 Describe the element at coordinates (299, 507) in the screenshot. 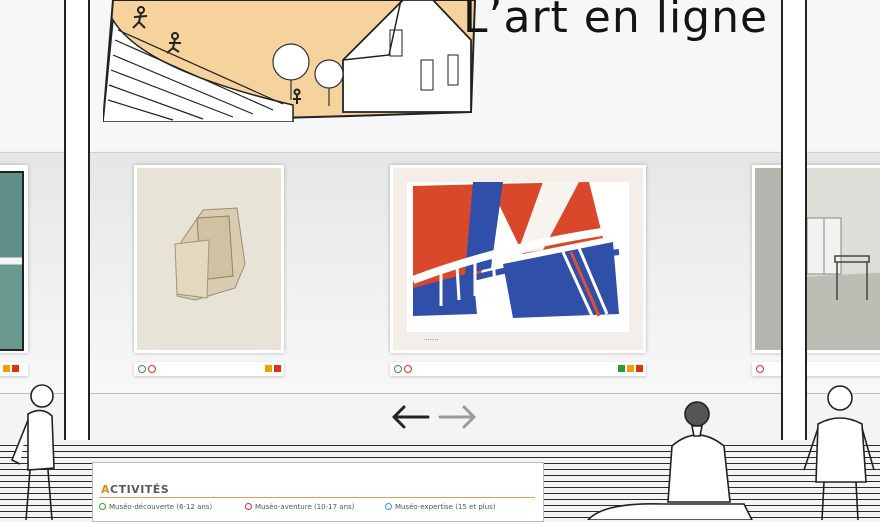

I see `activity-link-aventure: Muséo-aventure (10-17 ans)` at that location.